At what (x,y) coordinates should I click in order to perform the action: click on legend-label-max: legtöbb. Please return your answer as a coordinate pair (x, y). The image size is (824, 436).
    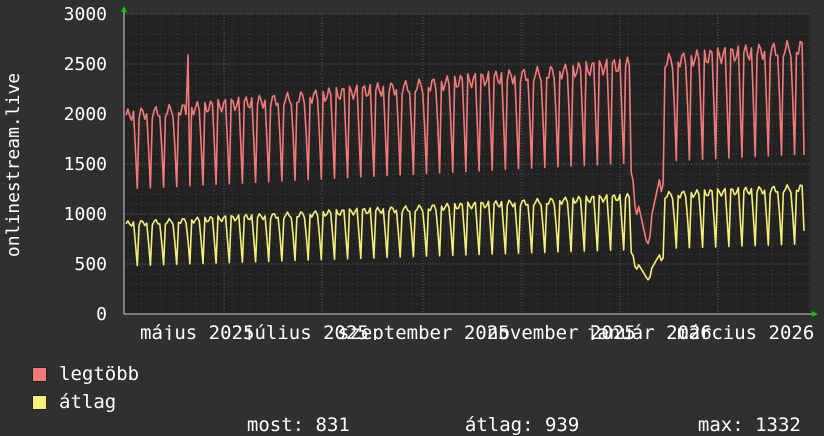
    Looking at the image, I should click on (99, 374).